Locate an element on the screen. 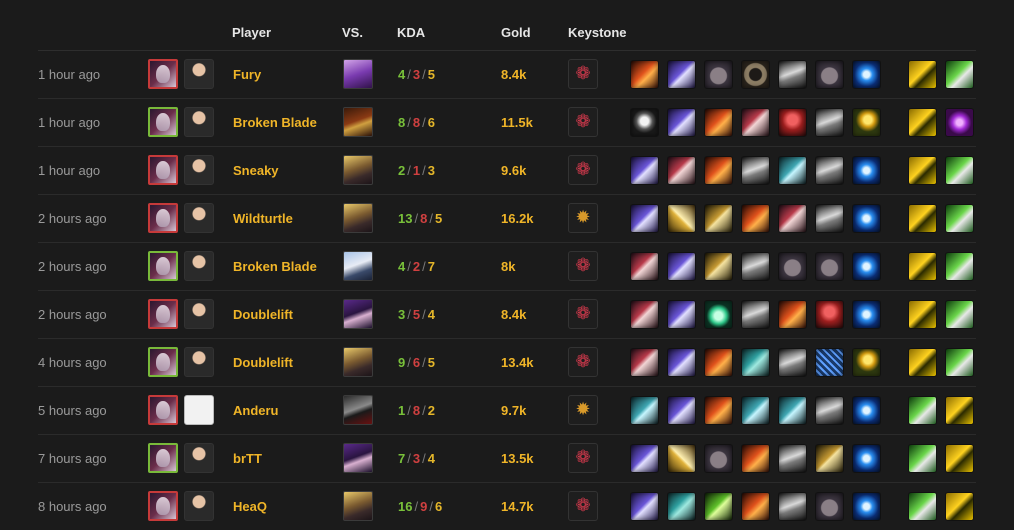  green-potion-icon is located at coordinates (718, 314).